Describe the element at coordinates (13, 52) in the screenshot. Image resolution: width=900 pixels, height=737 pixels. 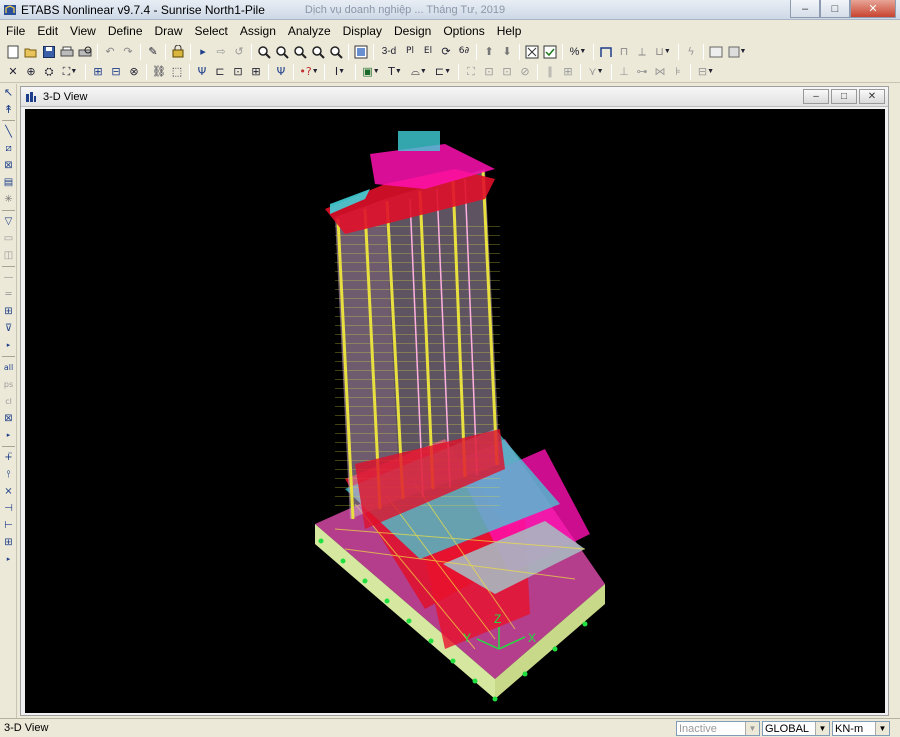
I see `new-icon` at that location.